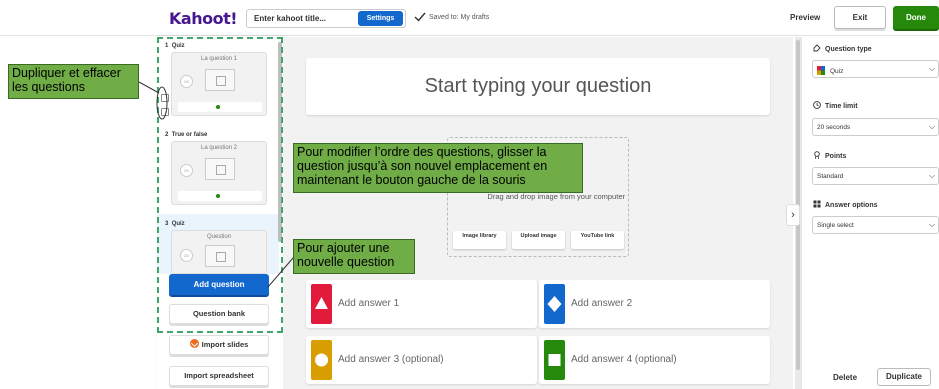  Describe the element at coordinates (538, 240) in the screenshot. I see `upload-image-button: Upload image` at that location.